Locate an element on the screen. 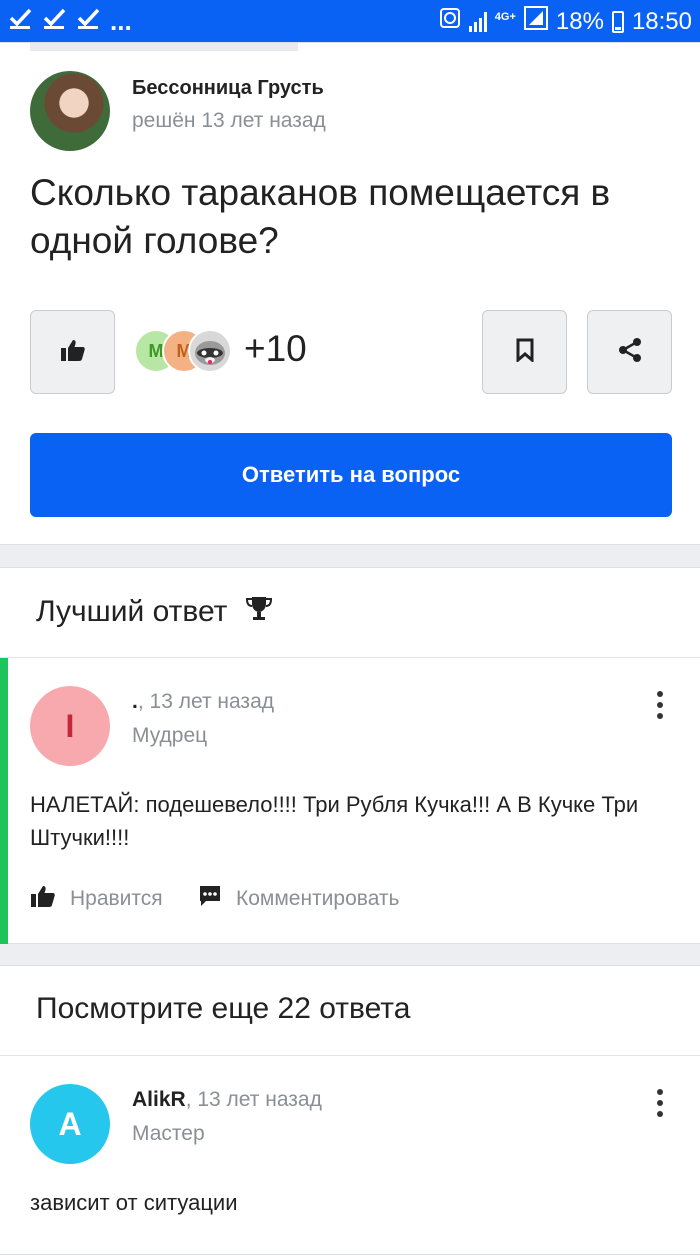  share-button is located at coordinates (629, 352).